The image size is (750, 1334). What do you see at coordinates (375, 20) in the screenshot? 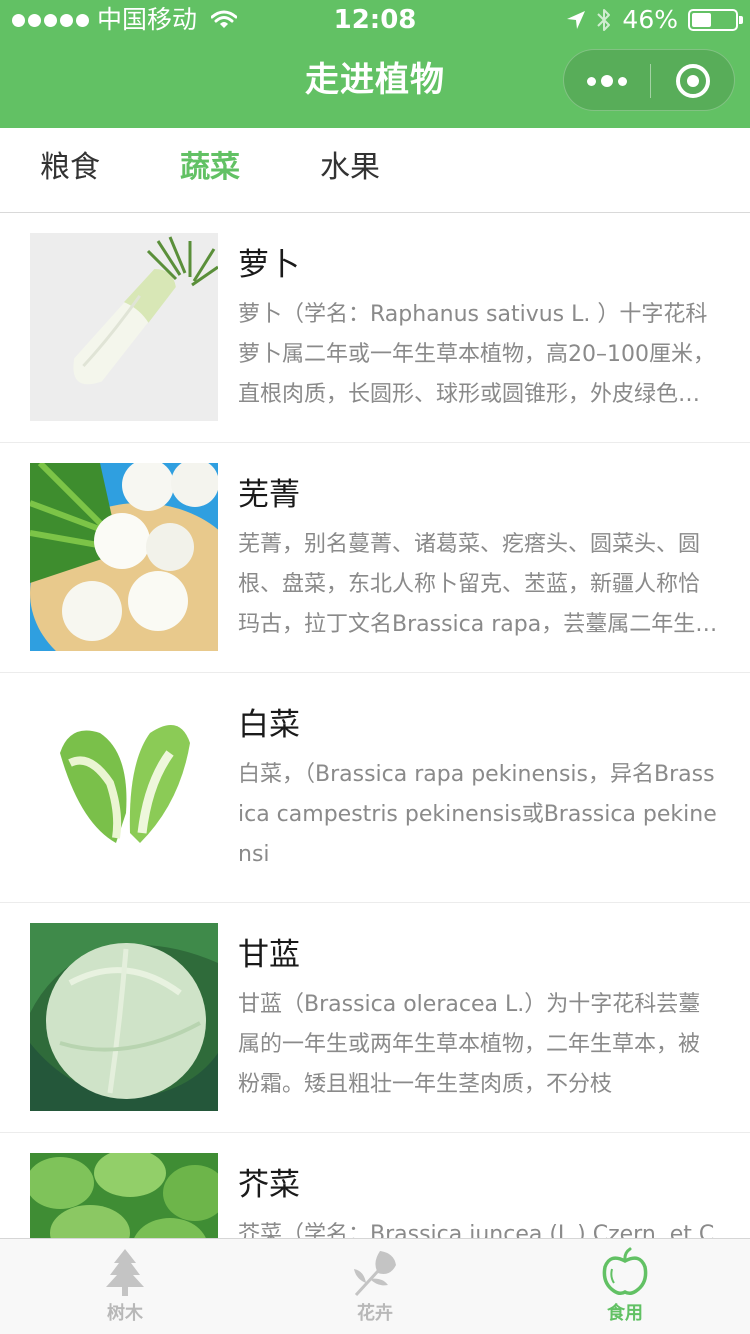
I see `status-bar: 中国移动 12:08 46%` at bounding box center [375, 20].